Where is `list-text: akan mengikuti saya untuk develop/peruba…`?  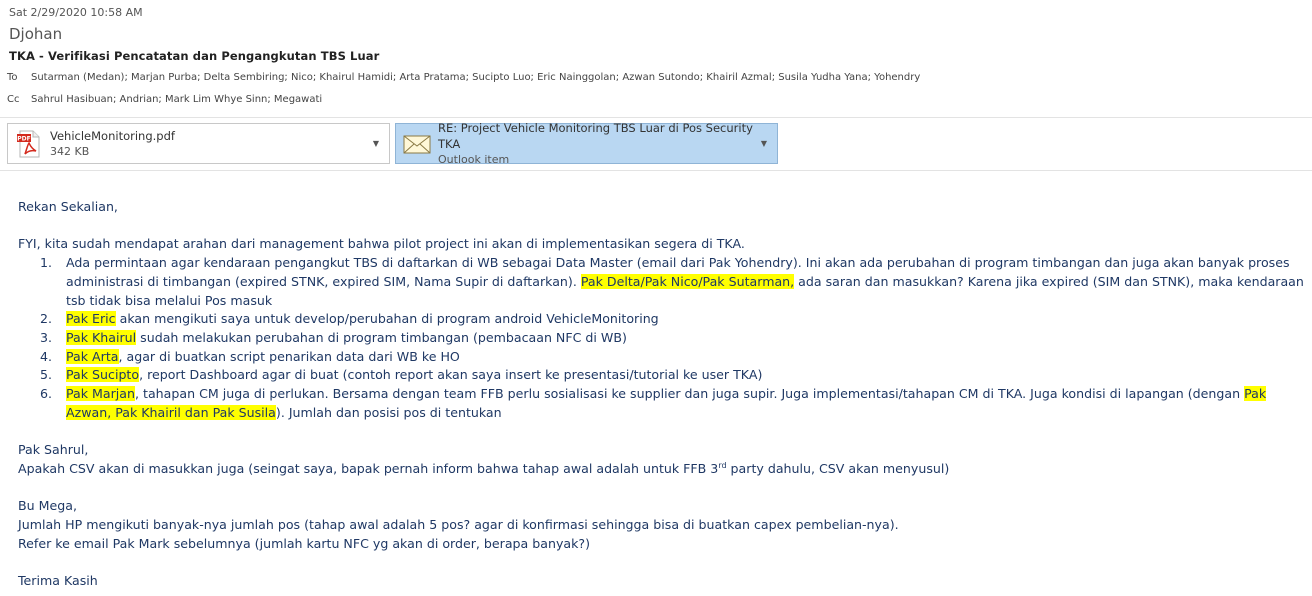 list-text: akan mengikuti saya untuk develop/peruba… is located at coordinates (387, 319).